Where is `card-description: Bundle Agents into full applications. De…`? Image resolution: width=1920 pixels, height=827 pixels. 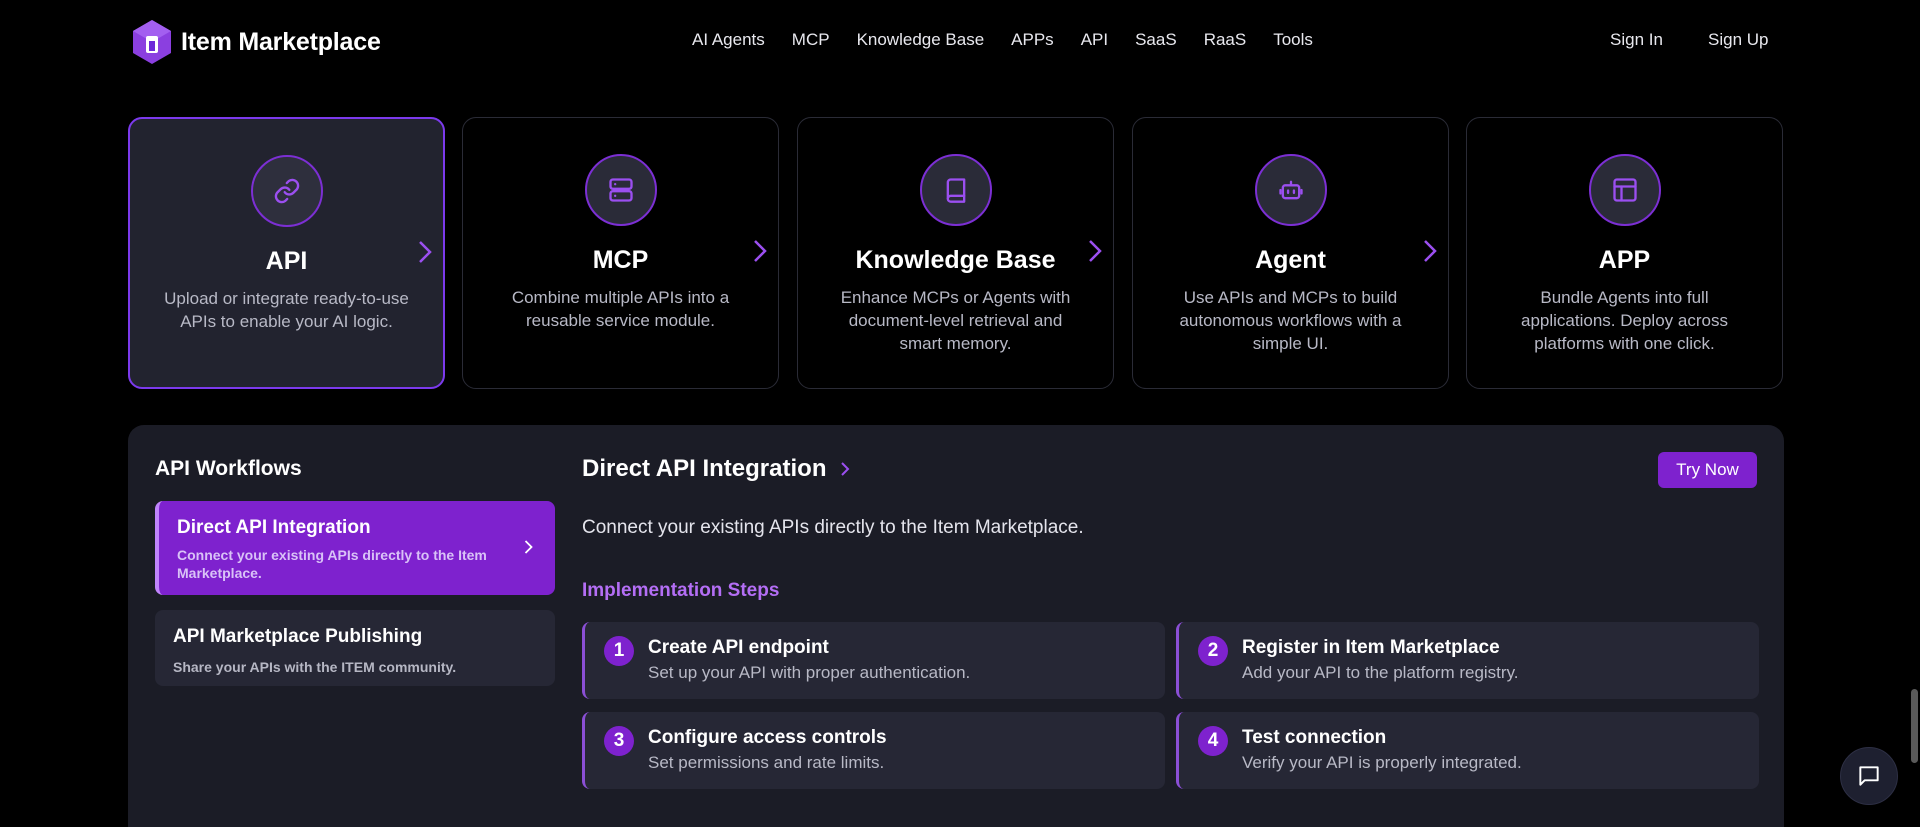 card-description: Bundle Agents into full applications. De… is located at coordinates (1624, 320).